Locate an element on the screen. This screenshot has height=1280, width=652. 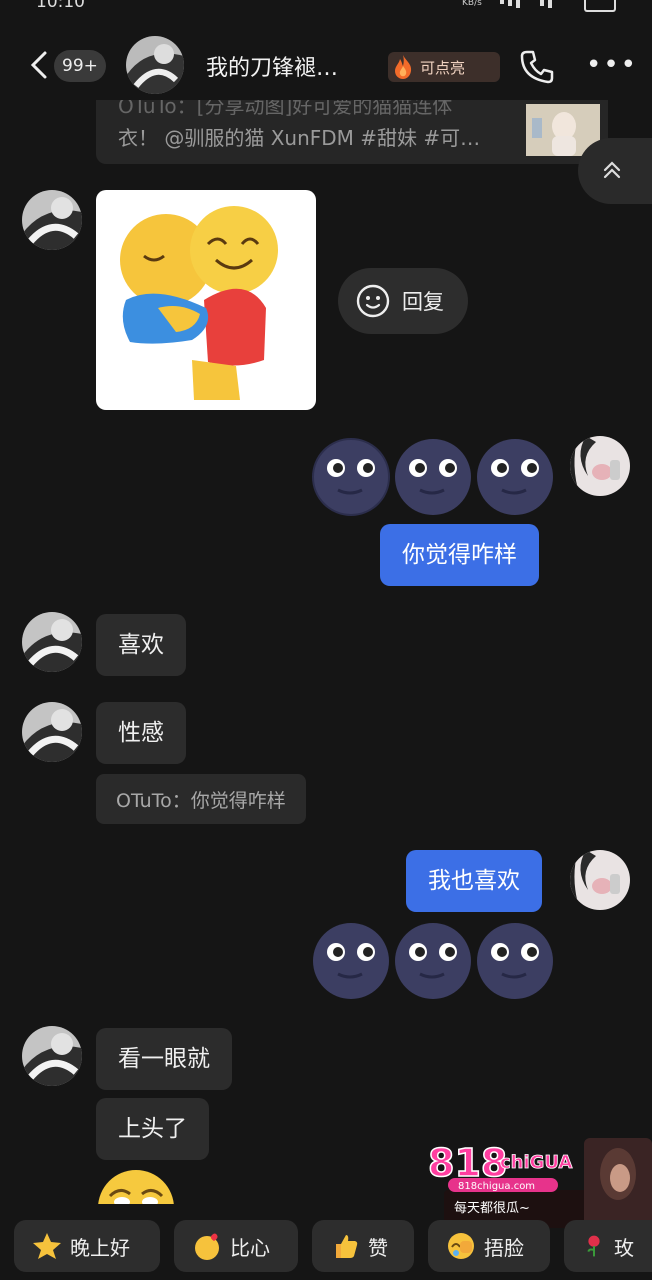
phone-icon is located at coordinates (537, 67).